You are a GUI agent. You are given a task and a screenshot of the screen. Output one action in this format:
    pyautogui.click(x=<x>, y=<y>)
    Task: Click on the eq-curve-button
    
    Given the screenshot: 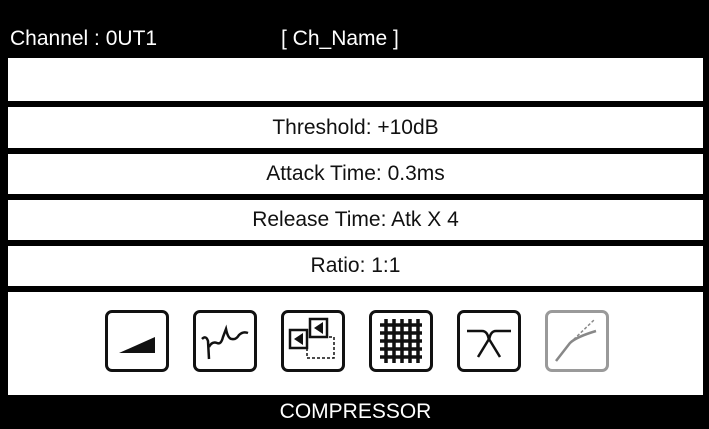 What is the action you would take?
    pyautogui.click(x=225, y=341)
    